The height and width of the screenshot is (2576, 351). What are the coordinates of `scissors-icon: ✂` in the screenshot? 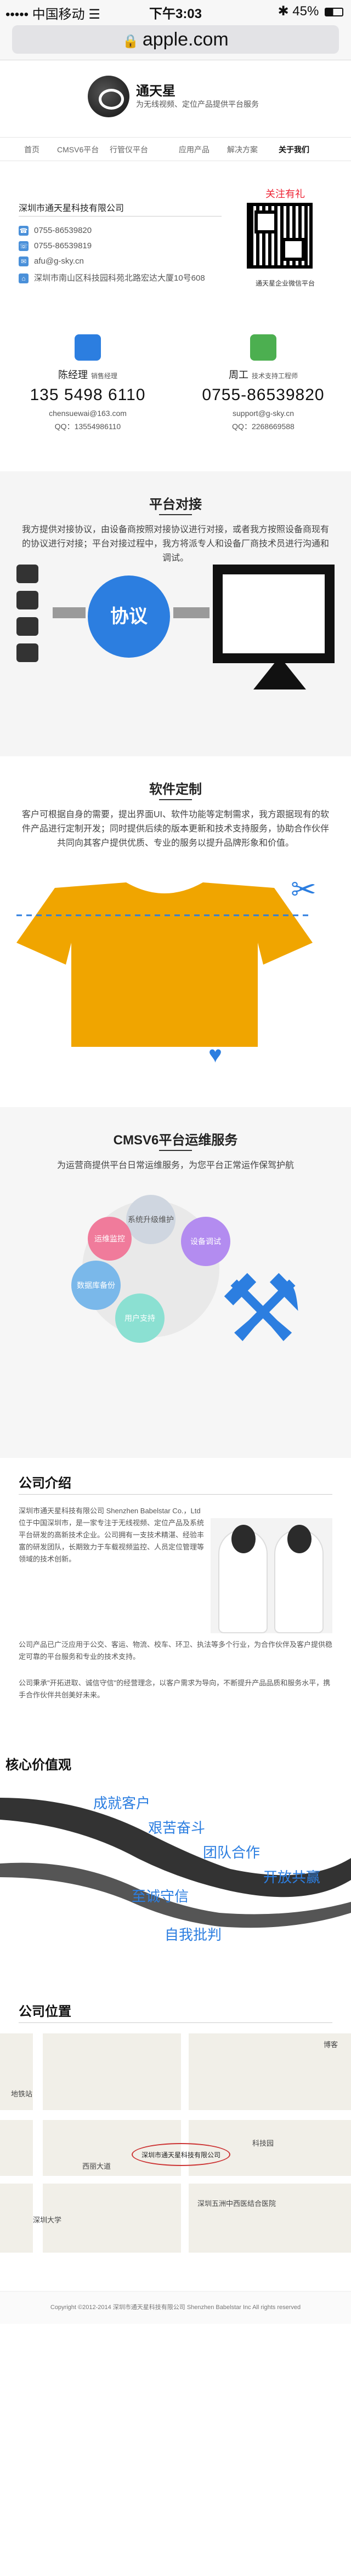 It's located at (303, 889).